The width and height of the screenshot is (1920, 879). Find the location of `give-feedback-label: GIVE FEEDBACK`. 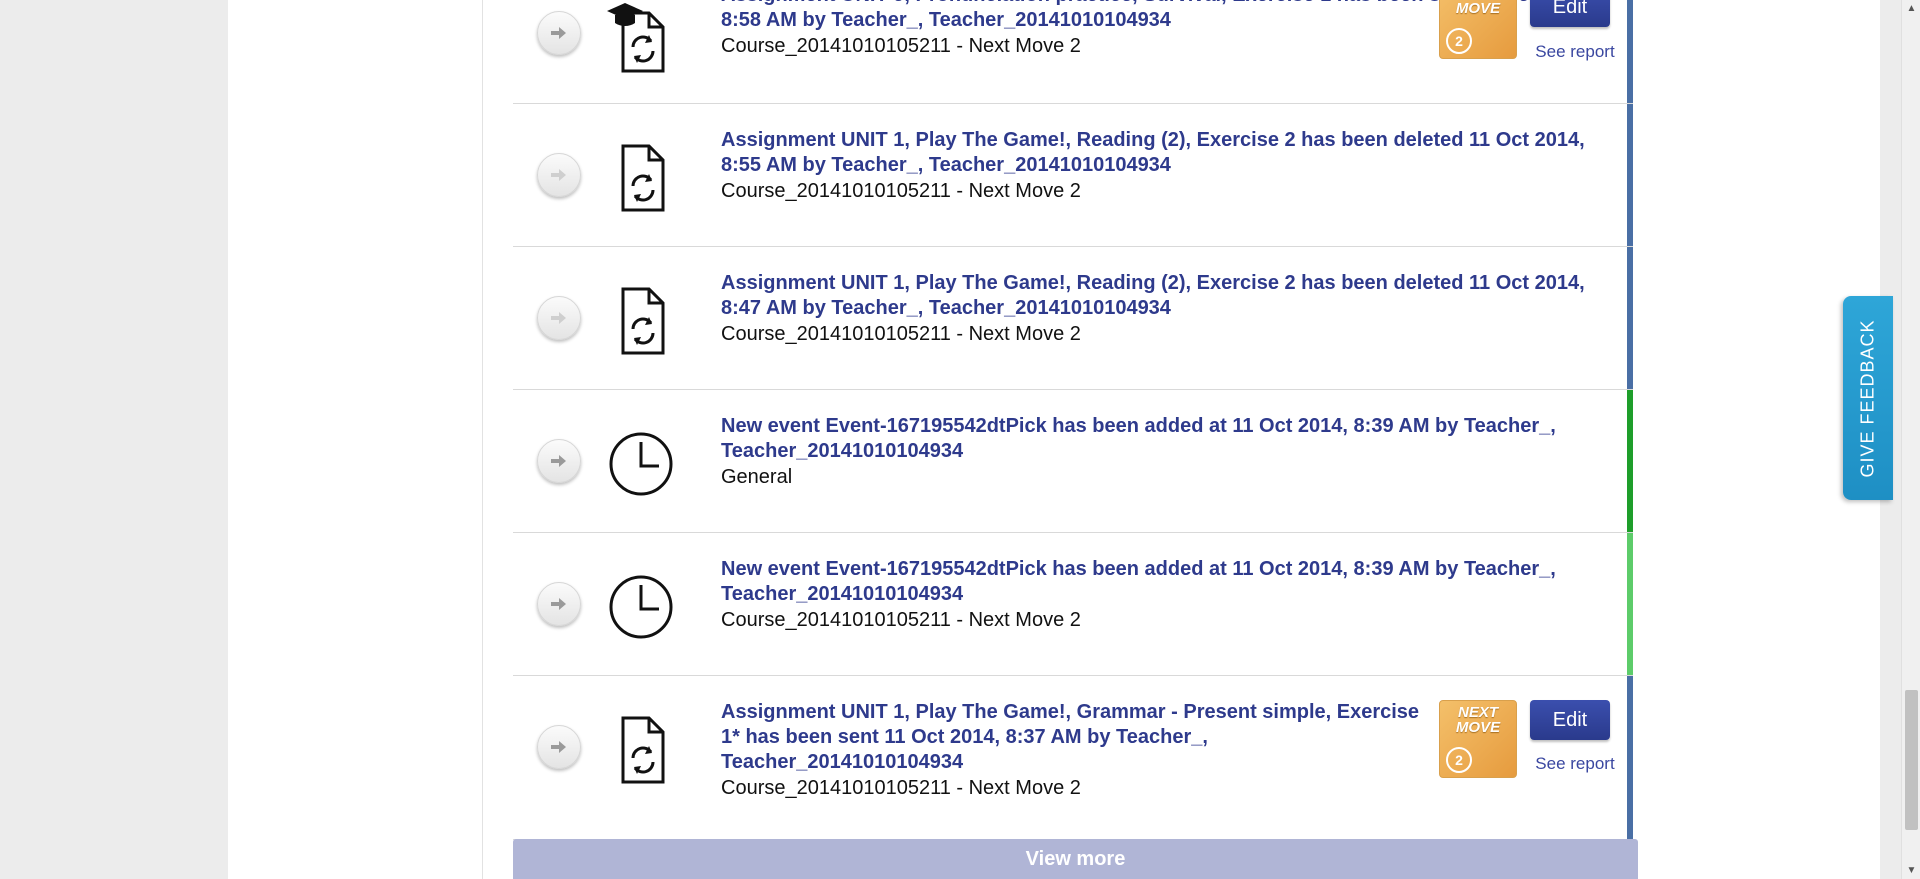

give-feedback-label: GIVE FEEDBACK is located at coordinates (1867, 398).